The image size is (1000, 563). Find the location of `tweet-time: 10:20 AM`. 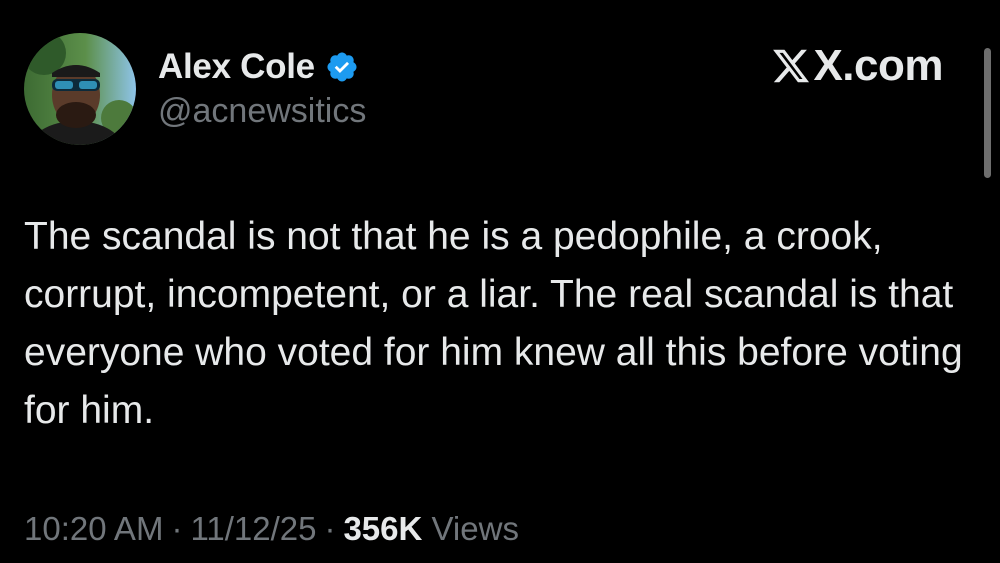

tweet-time: 10:20 AM is located at coordinates (93, 528).